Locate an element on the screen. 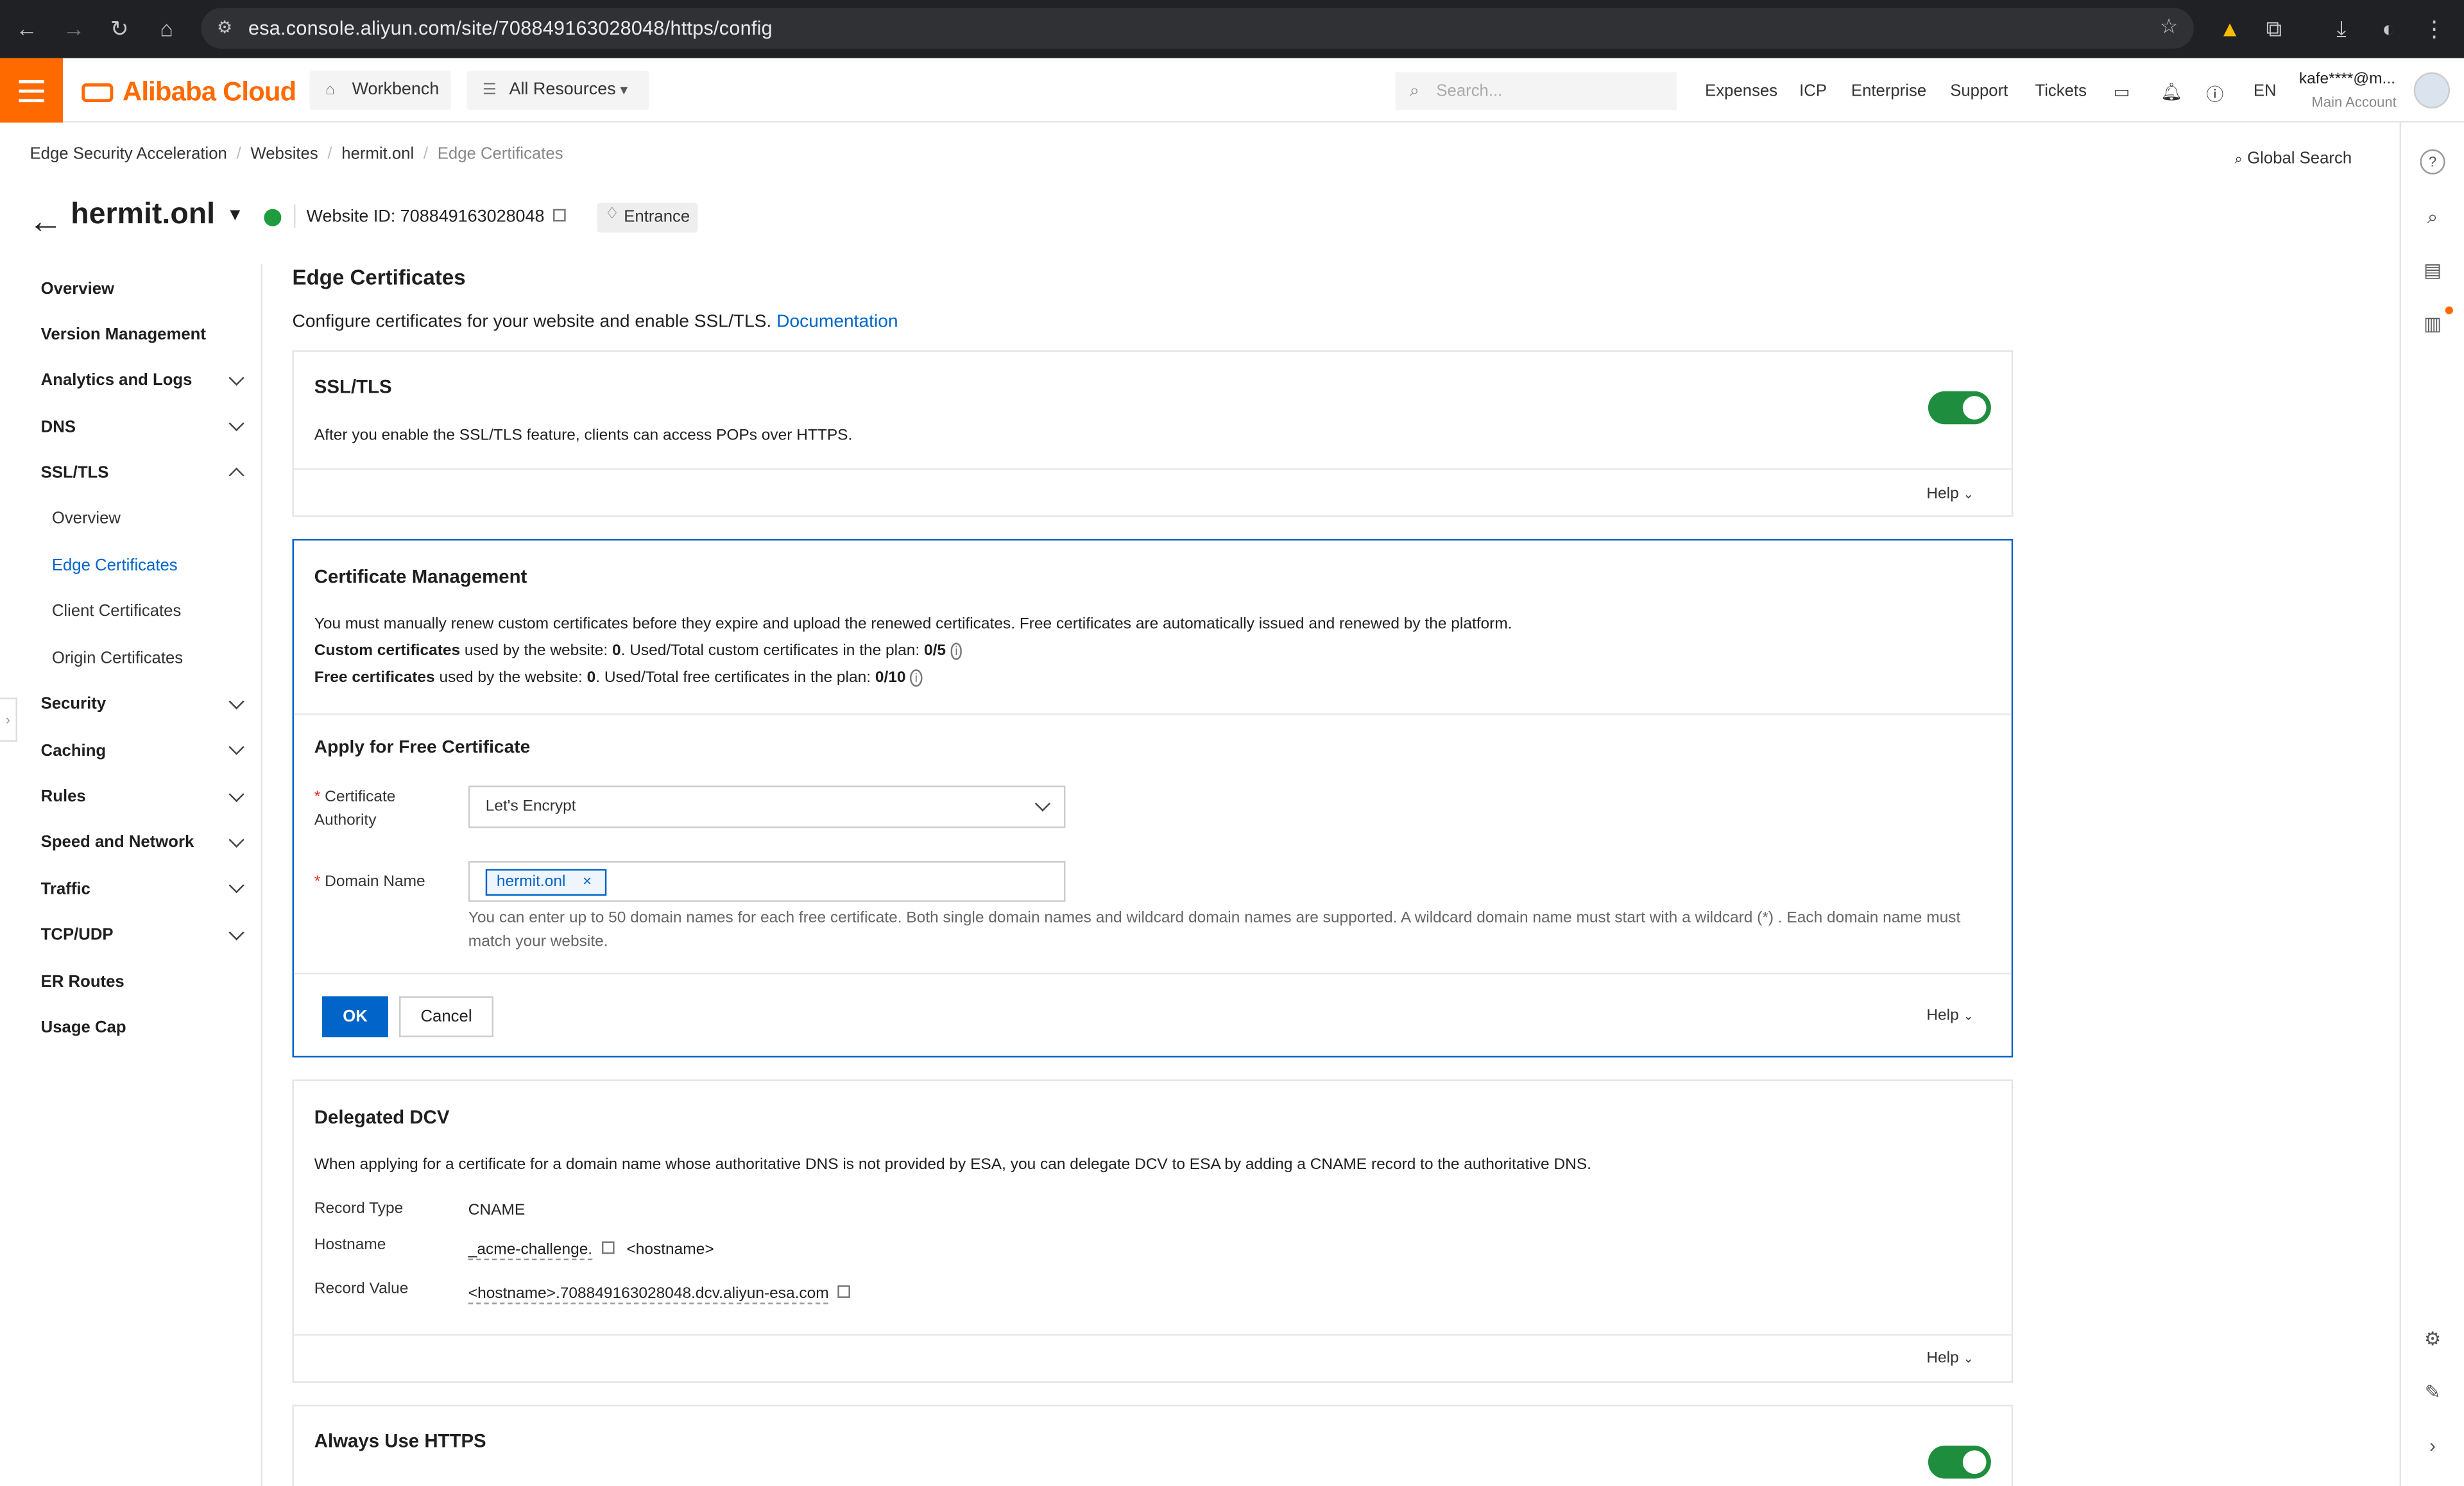 This screenshot has width=2464, height=1486. cloud-shell-icon: ▭ is located at coordinates (2122, 91).